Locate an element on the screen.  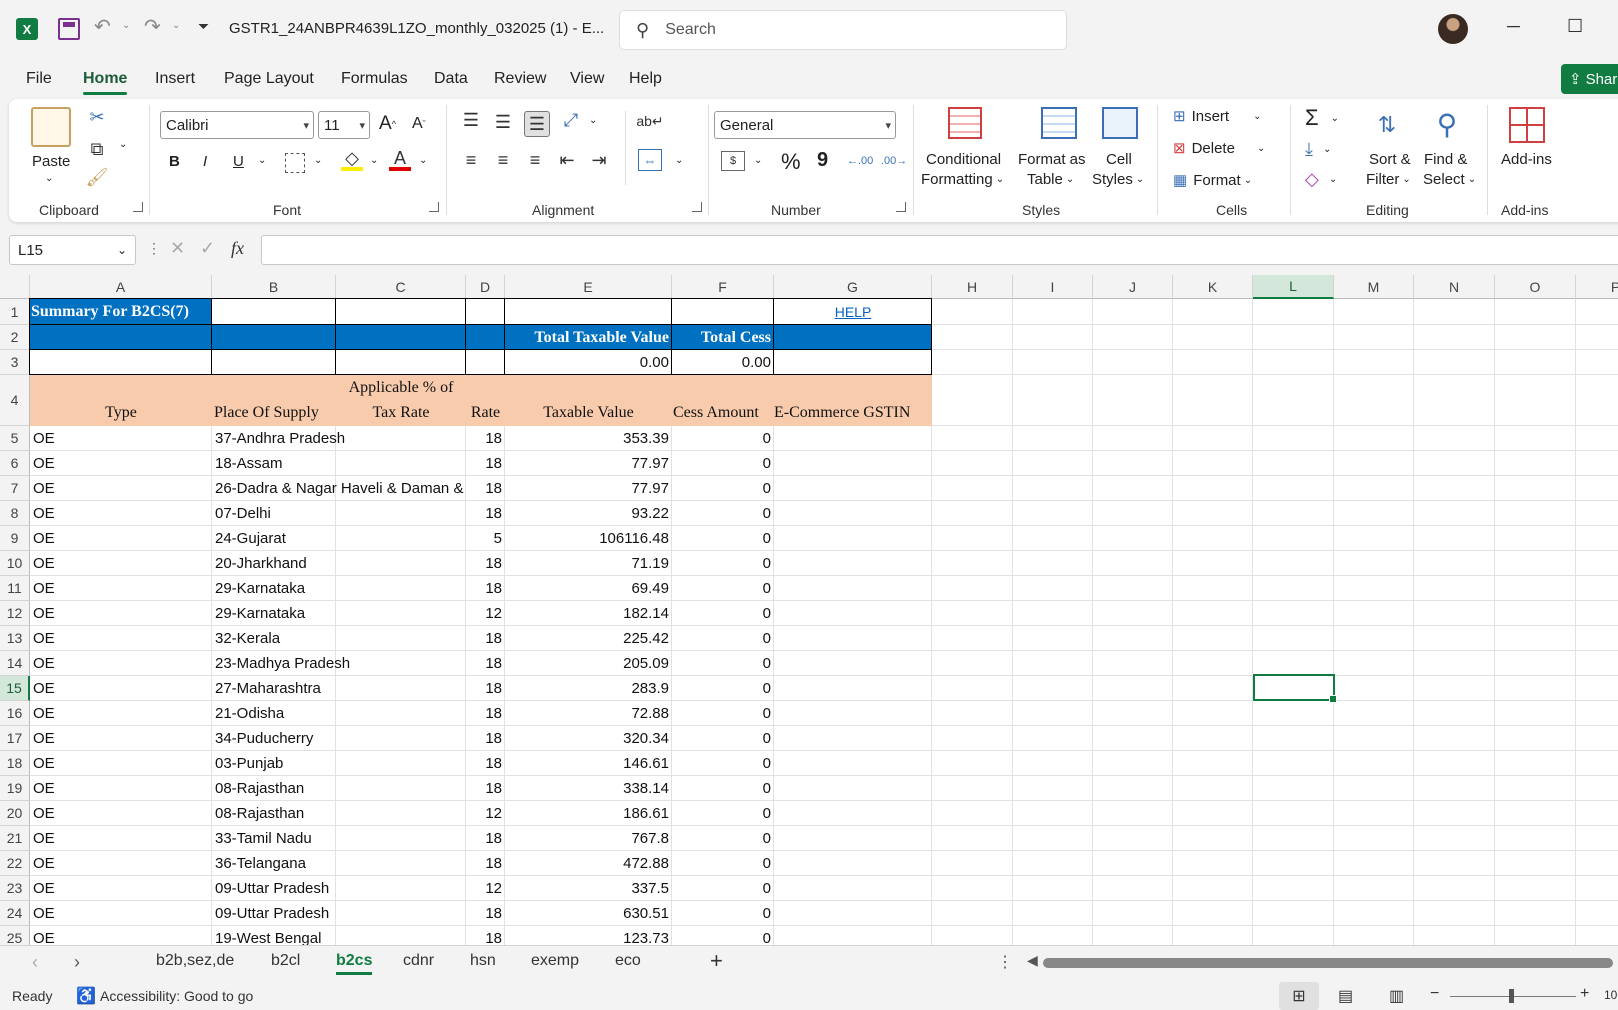
cell-place-of-supply: 08-Rajasthan is located at coordinates (340, 813).